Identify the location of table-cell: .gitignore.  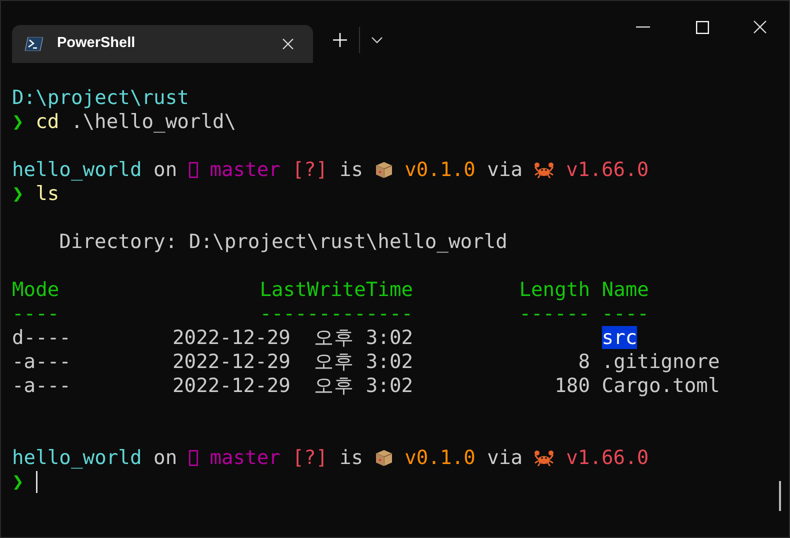
(661, 361).